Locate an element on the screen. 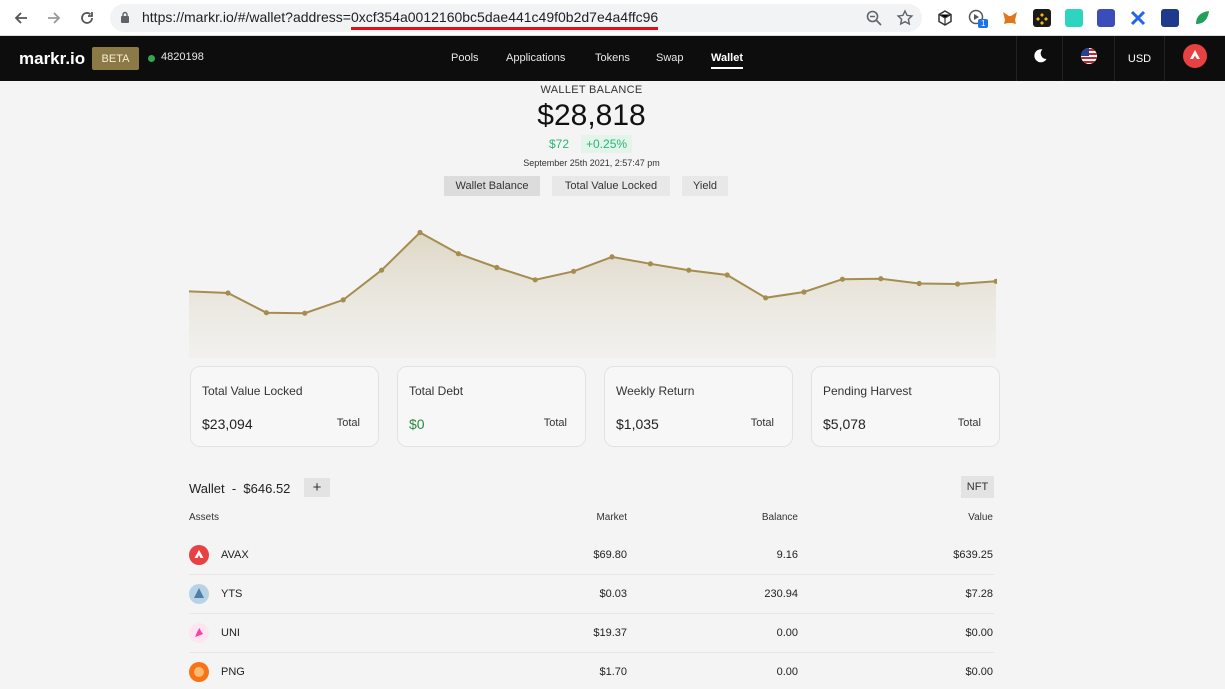 Image resolution: width=1225 pixels, height=689 pixels. asset-market: $69.80 is located at coordinates (610, 555).